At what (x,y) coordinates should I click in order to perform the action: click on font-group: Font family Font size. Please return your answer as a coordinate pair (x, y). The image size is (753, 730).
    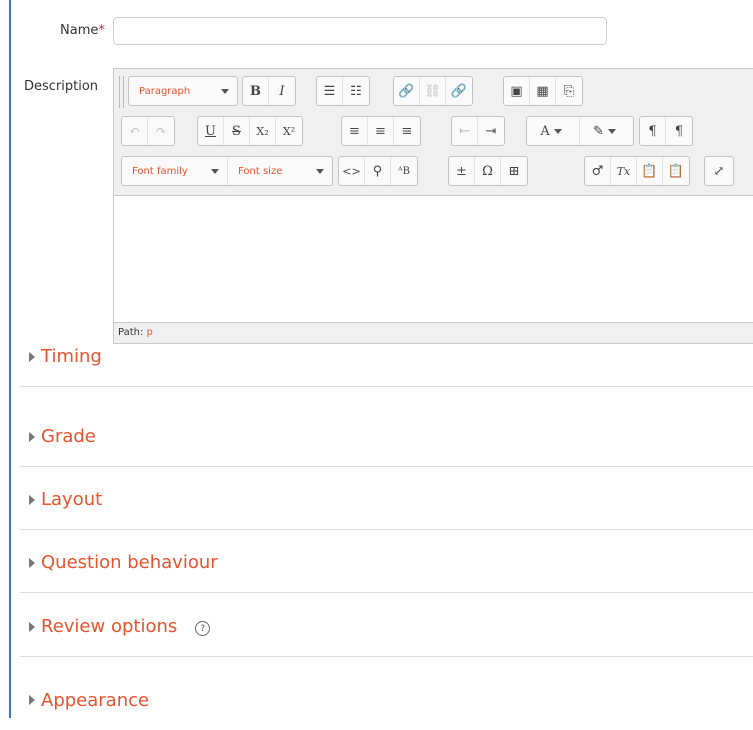
    Looking at the image, I should click on (227, 171).